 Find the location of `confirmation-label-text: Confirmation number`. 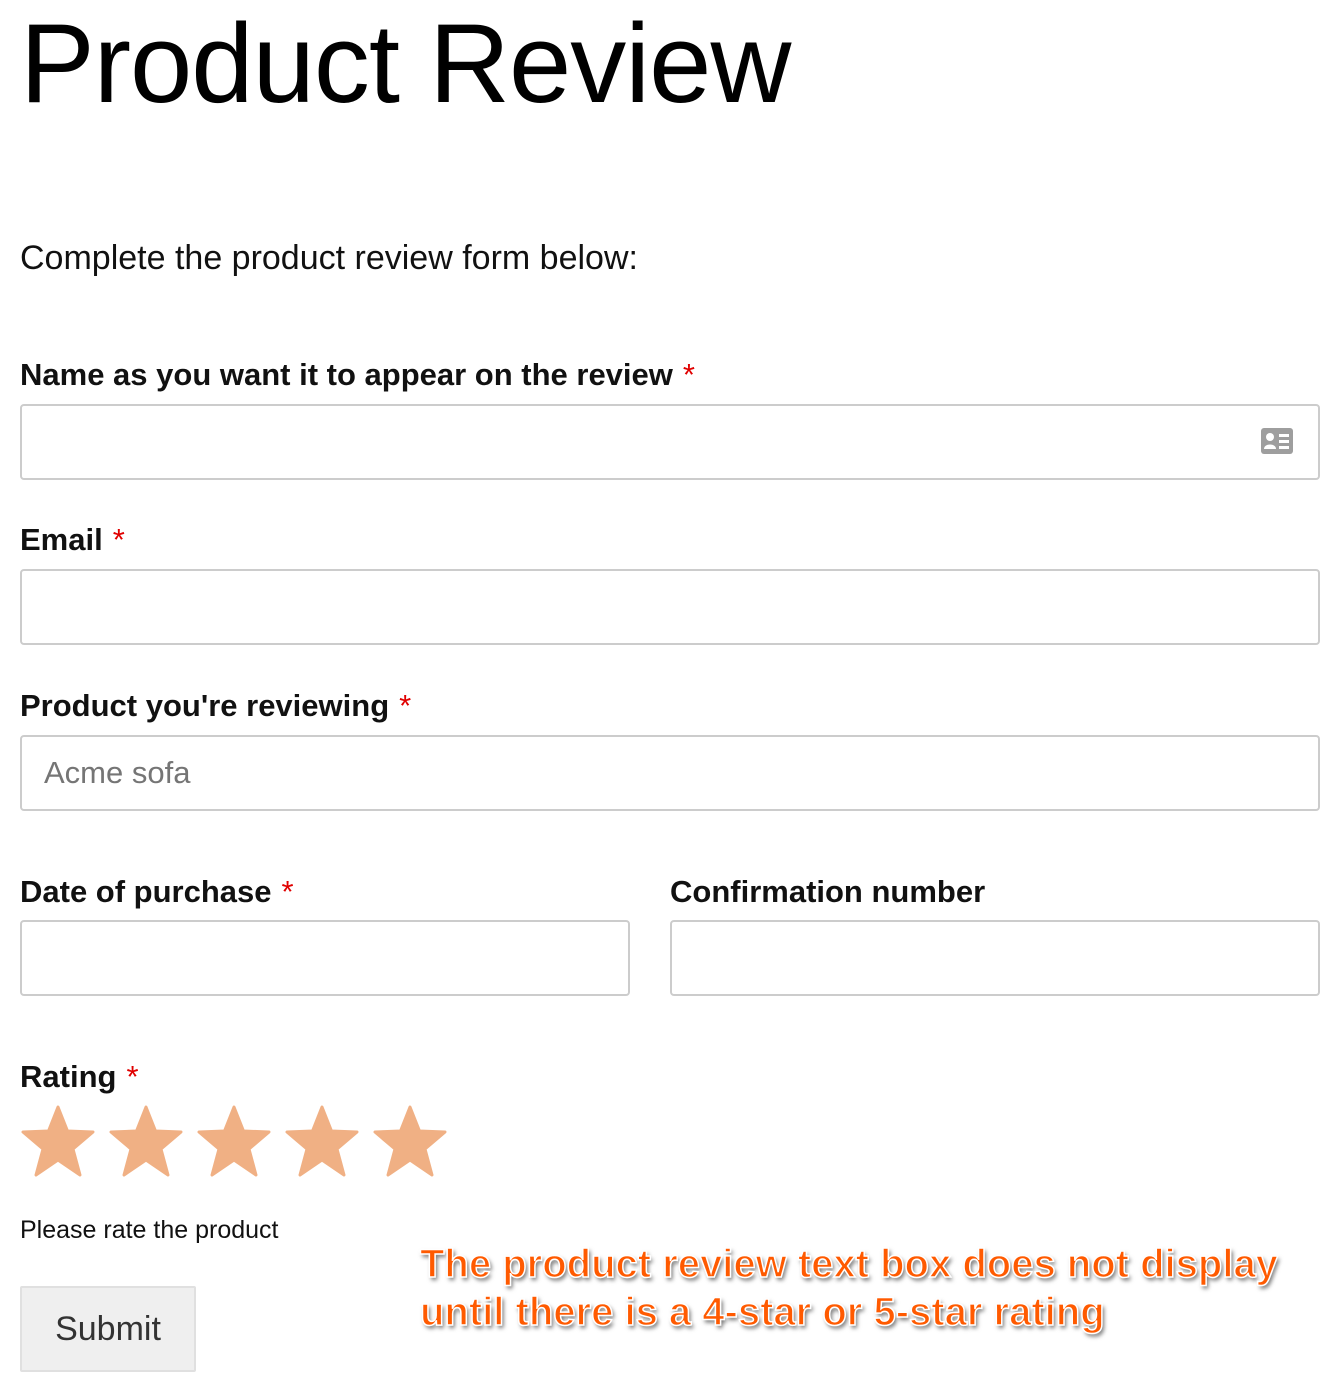

confirmation-label-text: Confirmation number is located at coordinates (828, 891).